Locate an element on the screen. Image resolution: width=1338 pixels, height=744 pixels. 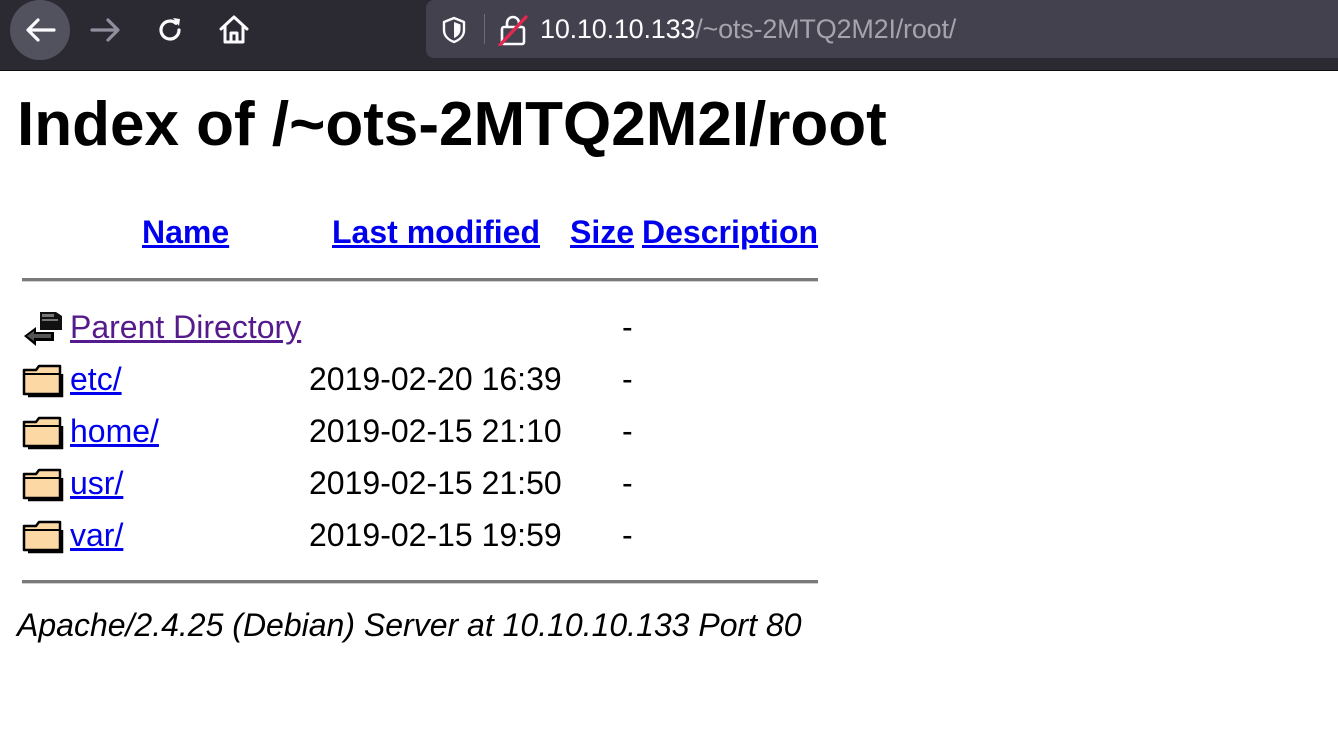
parent-directory-row: Parent Directory - is located at coordinates (450, 328).